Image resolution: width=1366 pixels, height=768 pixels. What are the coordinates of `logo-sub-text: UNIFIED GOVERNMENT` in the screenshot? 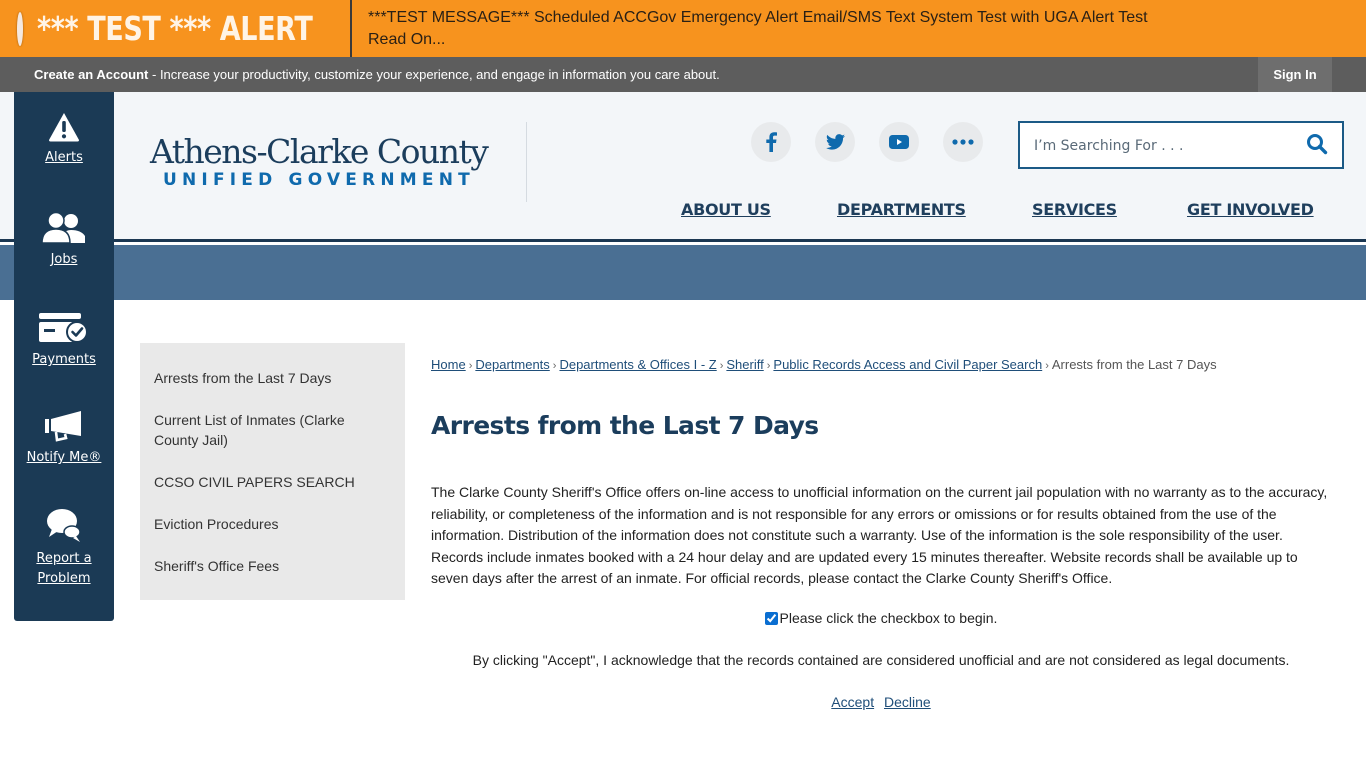 It's located at (319, 180).